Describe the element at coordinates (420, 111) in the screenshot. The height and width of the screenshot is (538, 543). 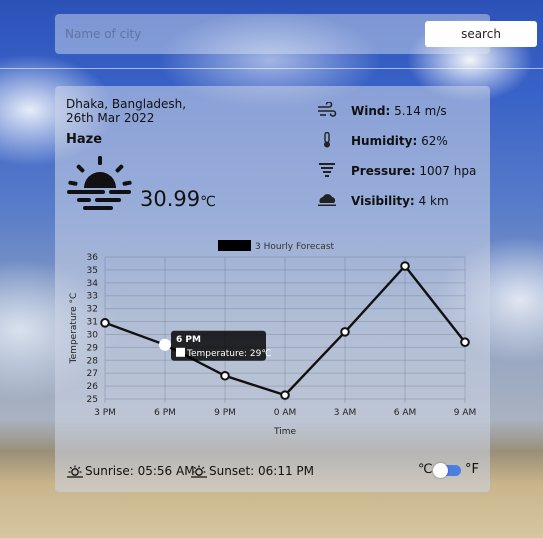
I see `wind-value: 5.14 m/s` at that location.